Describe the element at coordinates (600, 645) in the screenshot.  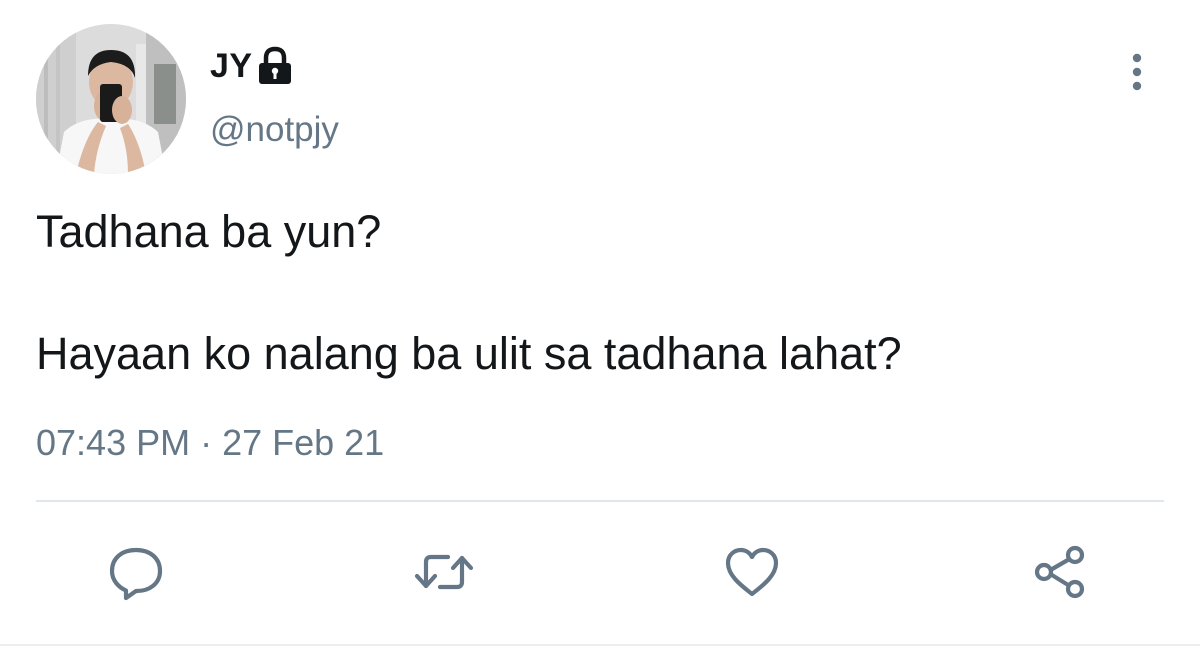
I see `bottom-divider` at that location.